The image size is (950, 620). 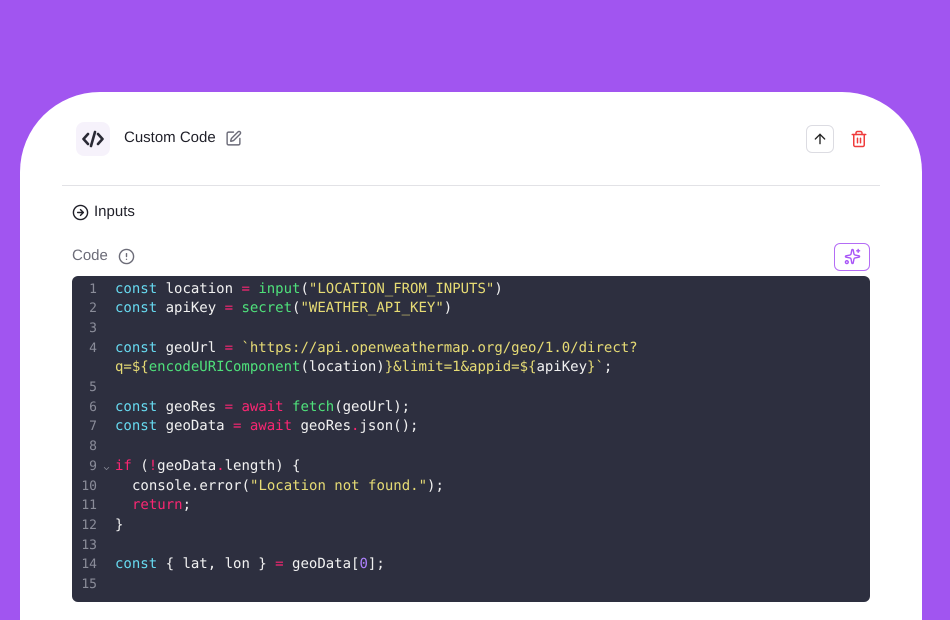 I want to click on code-line: return;, so click(x=162, y=505).